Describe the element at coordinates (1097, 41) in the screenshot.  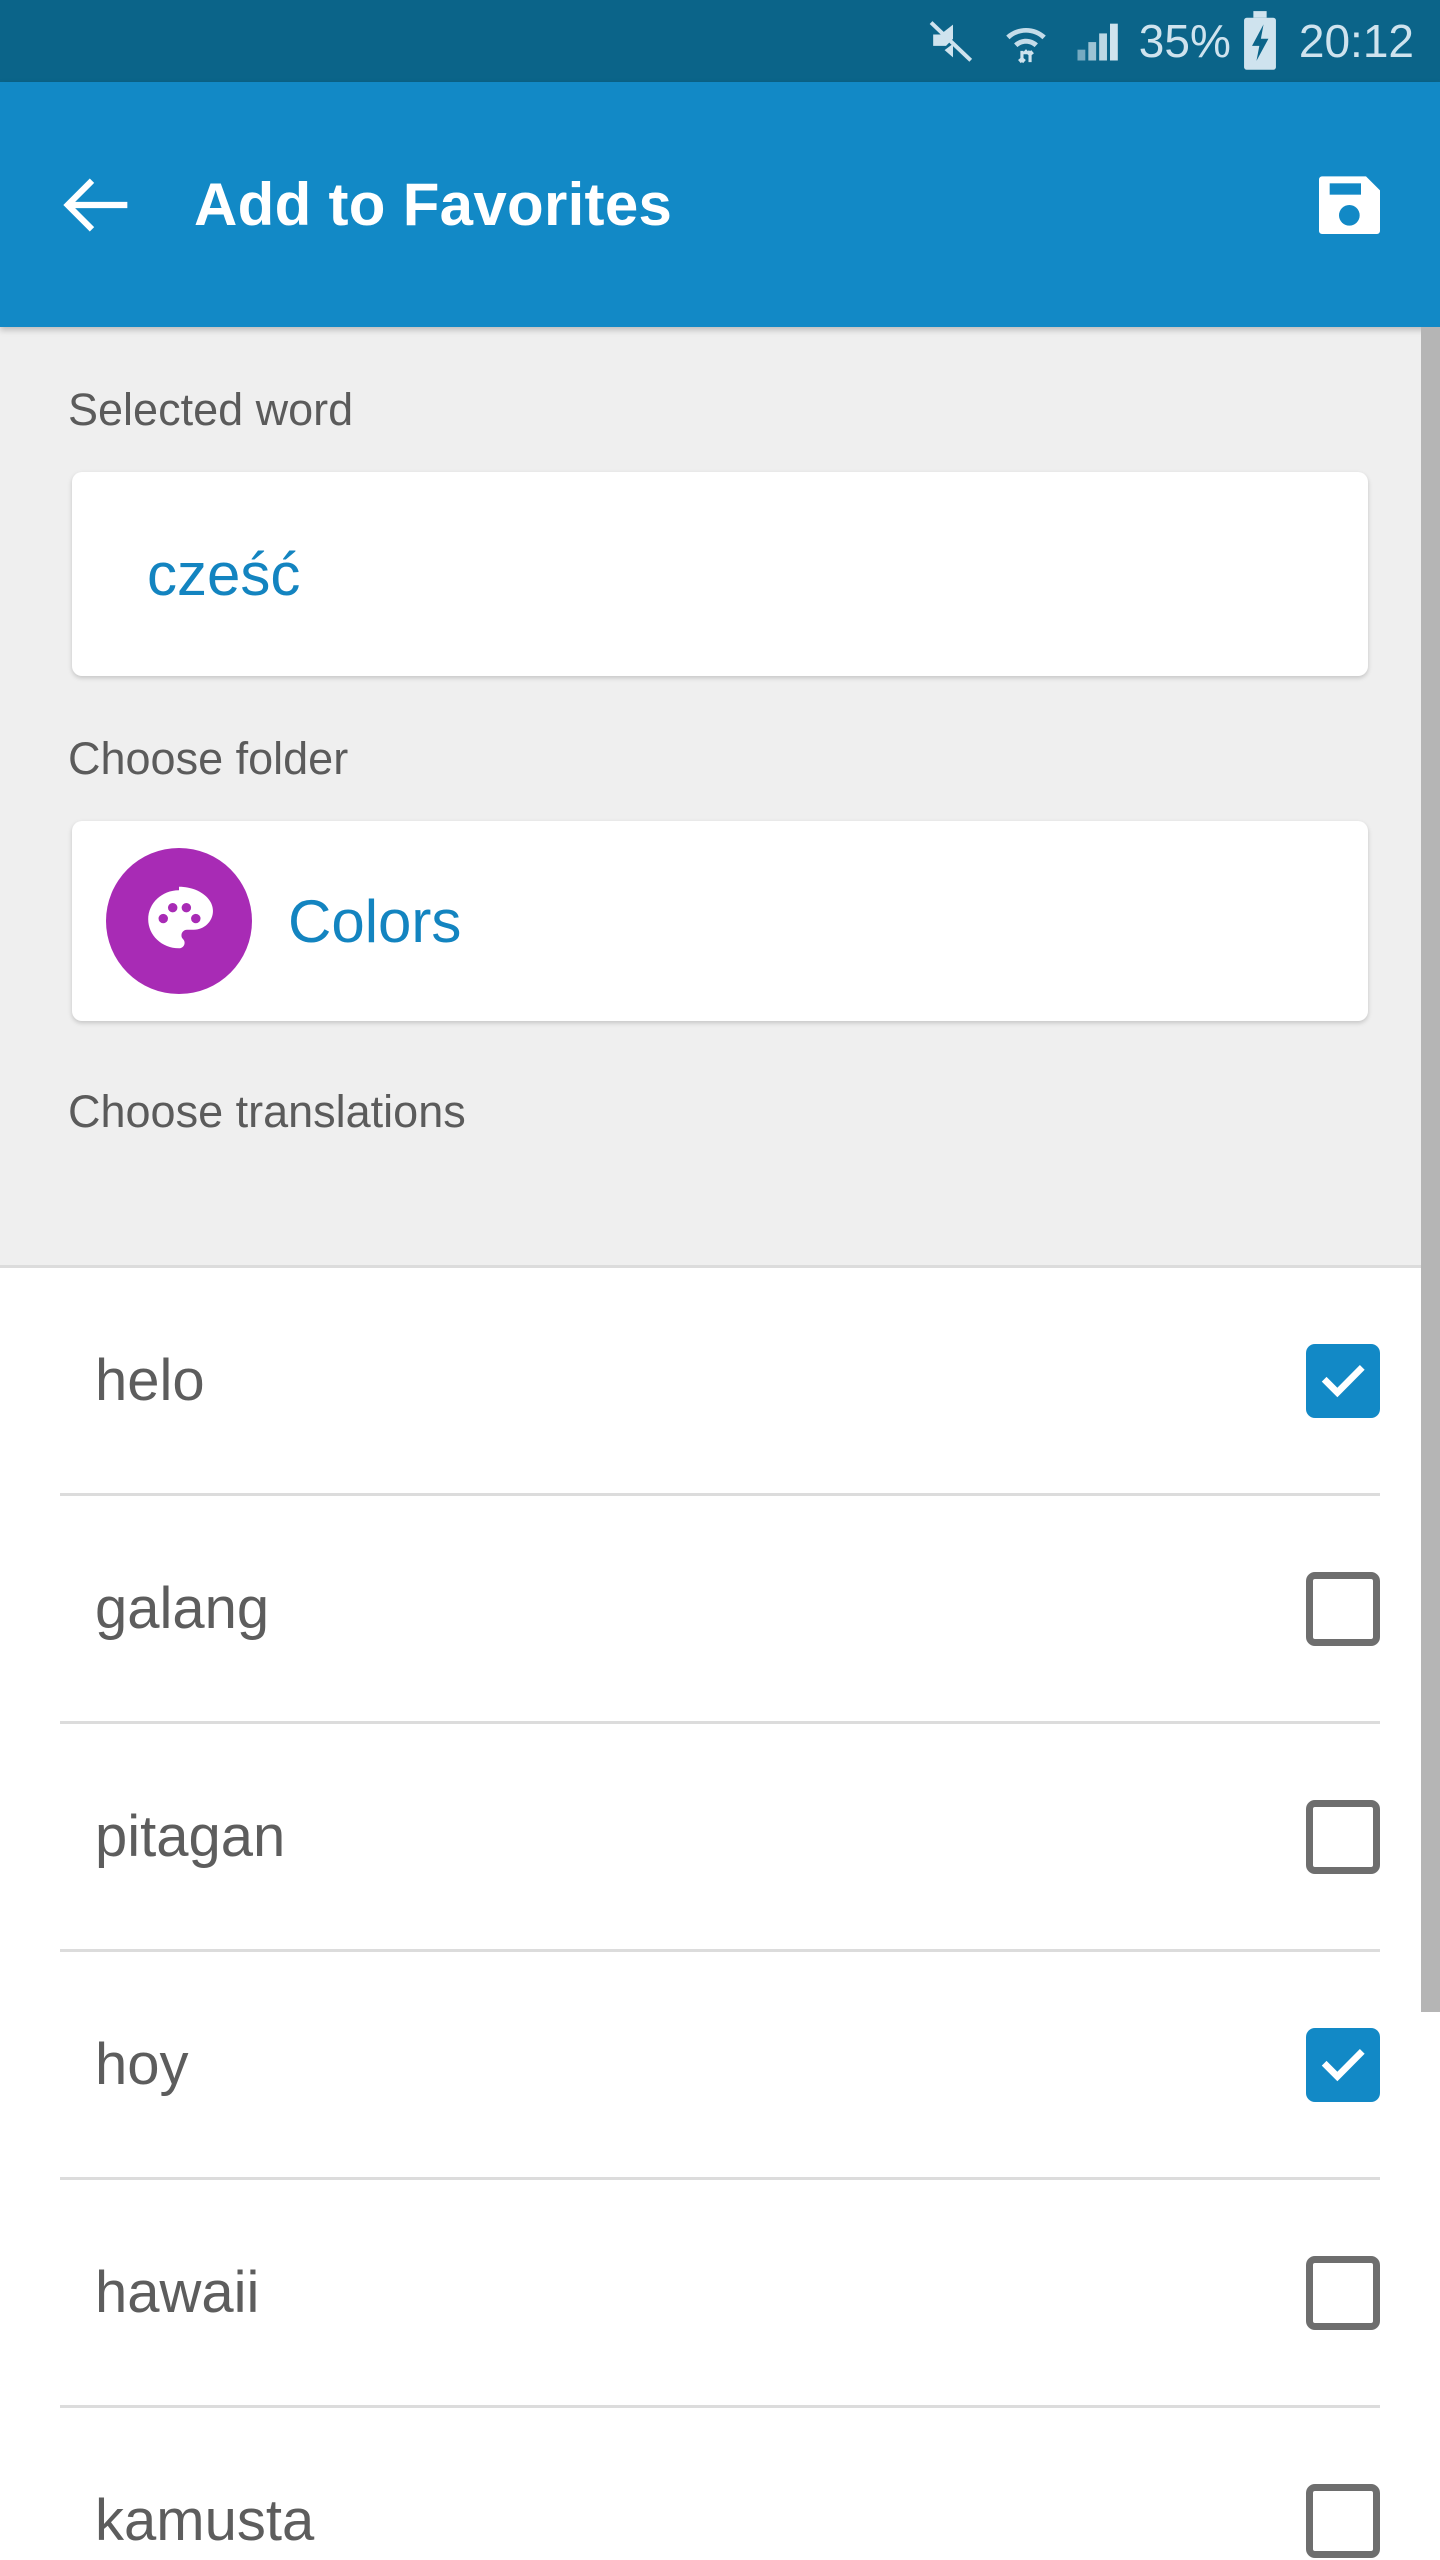
I see `signal-icon` at that location.